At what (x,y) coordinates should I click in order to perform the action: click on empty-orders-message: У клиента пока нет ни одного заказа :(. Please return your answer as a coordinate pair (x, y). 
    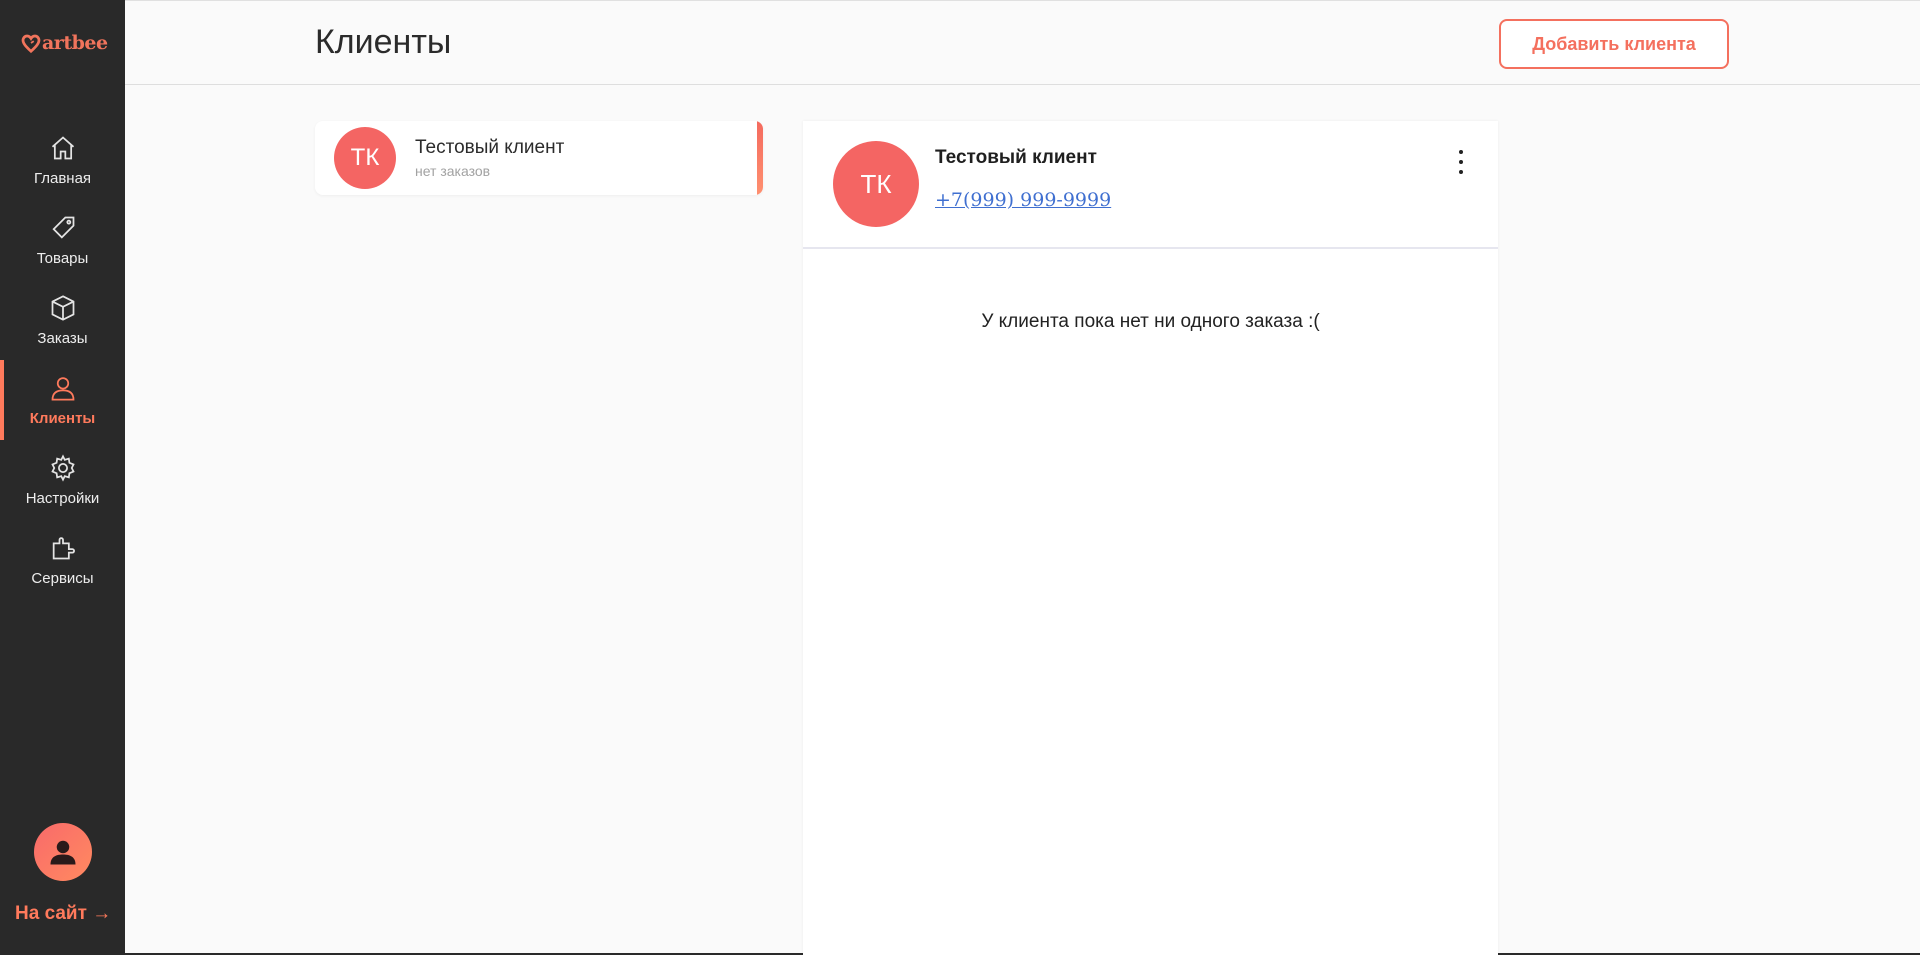
    Looking at the image, I should click on (1150, 321).